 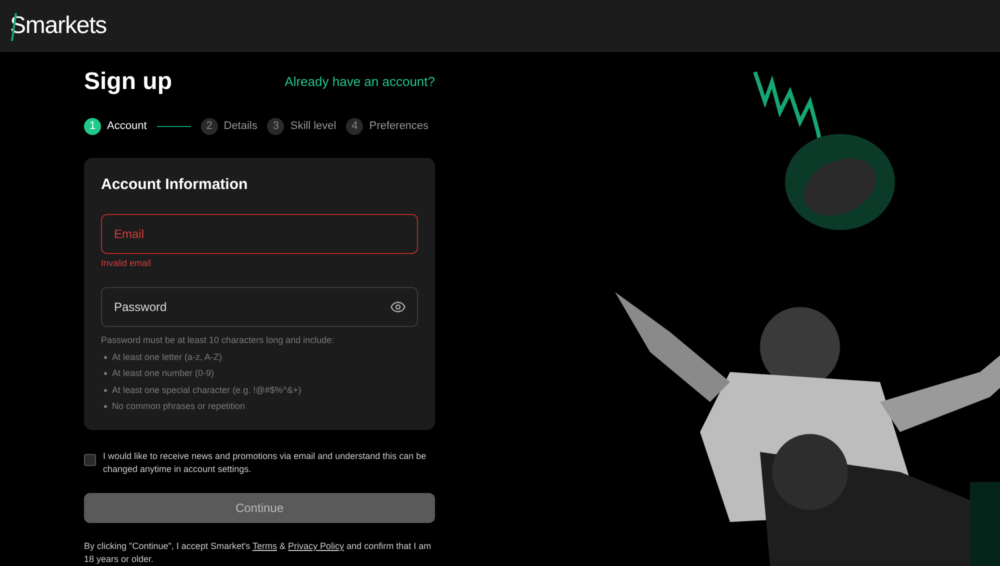 What do you see at coordinates (265, 546) in the screenshot?
I see `legal-link: Terms` at bounding box center [265, 546].